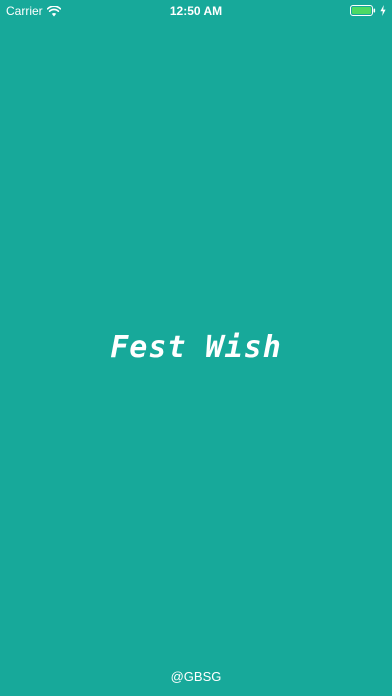 The width and height of the screenshot is (392, 696). I want to click on status-time: 12:50 AM, so click(196, 11).